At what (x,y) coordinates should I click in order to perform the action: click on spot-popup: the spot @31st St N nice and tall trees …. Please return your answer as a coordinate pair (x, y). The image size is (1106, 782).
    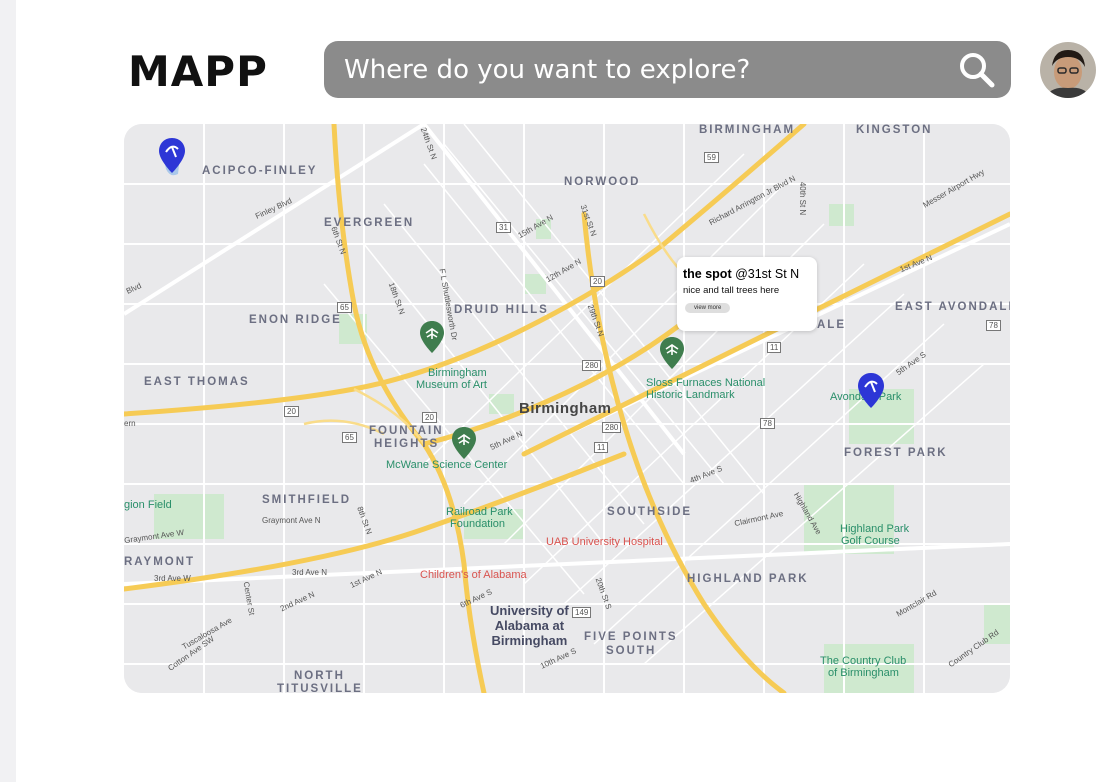
    Looking at the image, I should click on (747, 294).